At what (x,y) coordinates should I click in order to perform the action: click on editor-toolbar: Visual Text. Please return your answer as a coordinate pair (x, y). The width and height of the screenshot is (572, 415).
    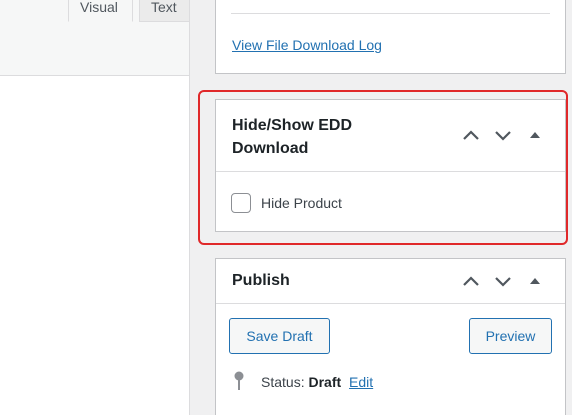
    Looking at the image, I should click on (95, 38).